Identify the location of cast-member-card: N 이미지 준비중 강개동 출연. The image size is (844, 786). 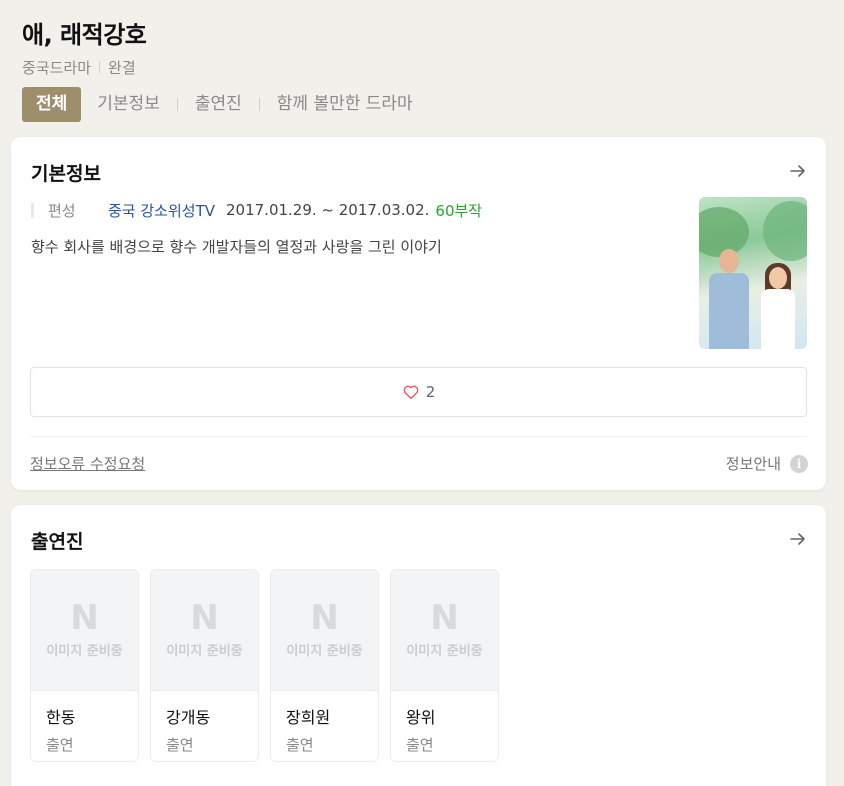
(204, 665).